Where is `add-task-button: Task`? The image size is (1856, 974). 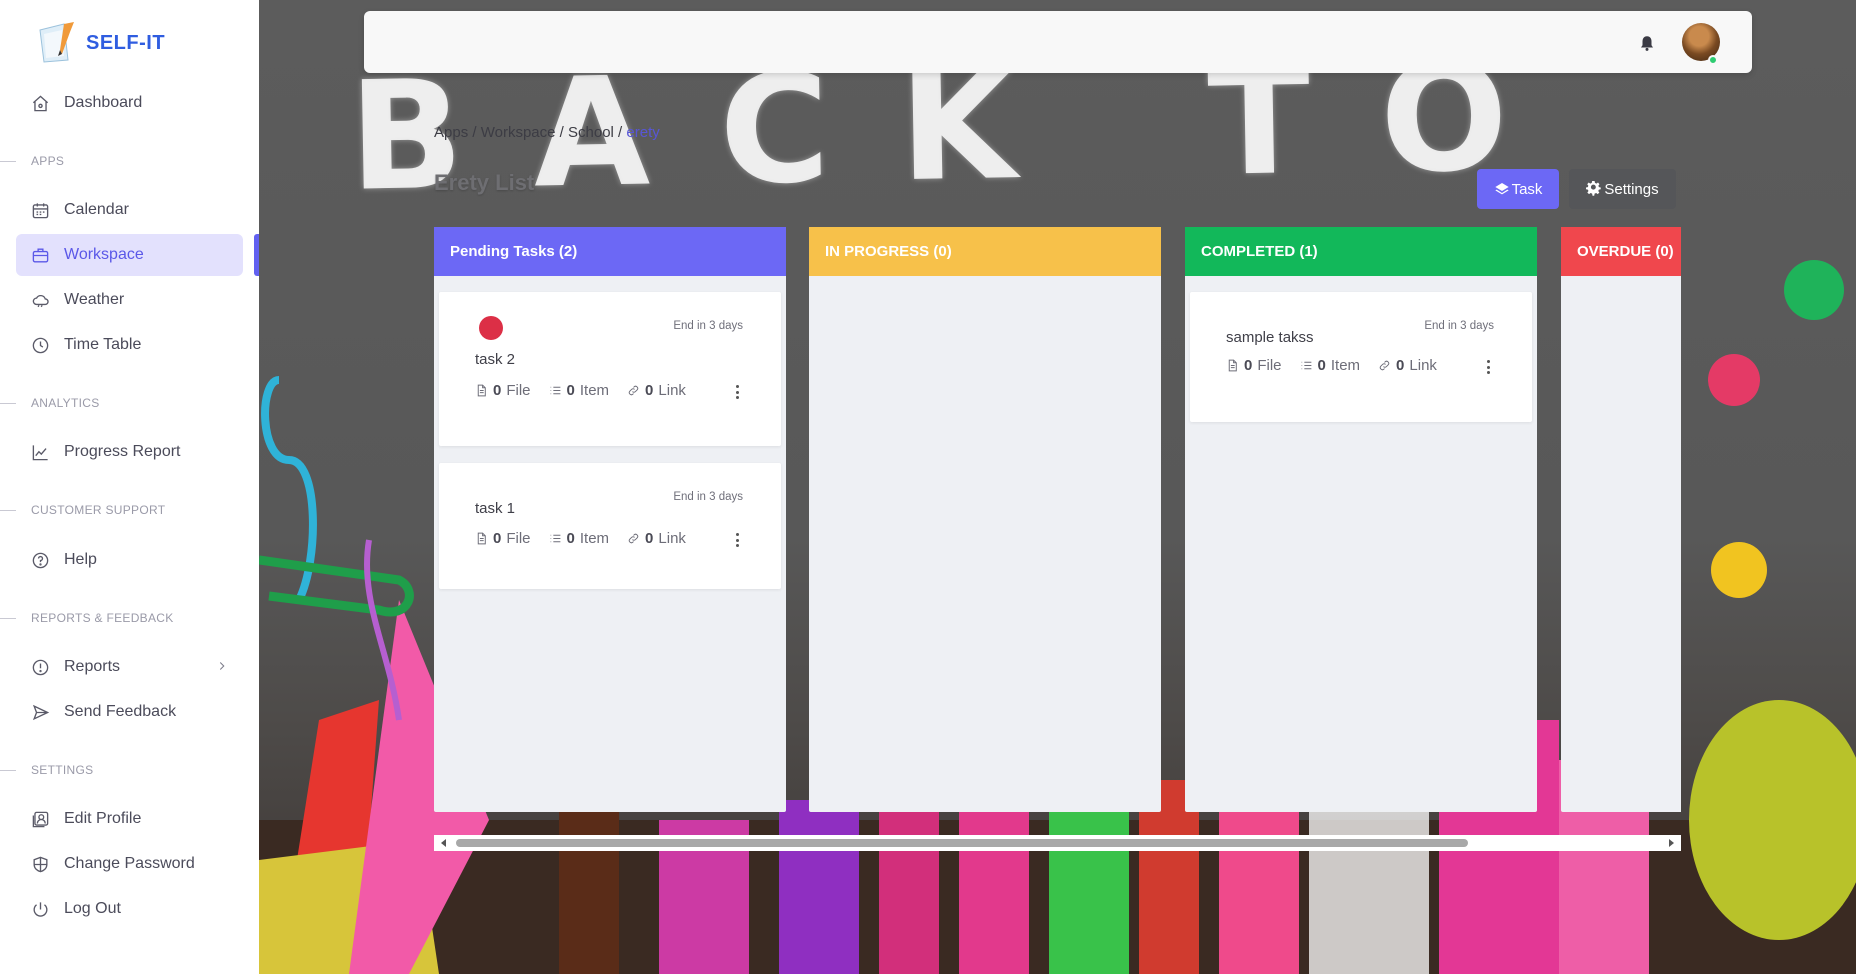 add-task-button: Task is located at coordinates (1518, 189).